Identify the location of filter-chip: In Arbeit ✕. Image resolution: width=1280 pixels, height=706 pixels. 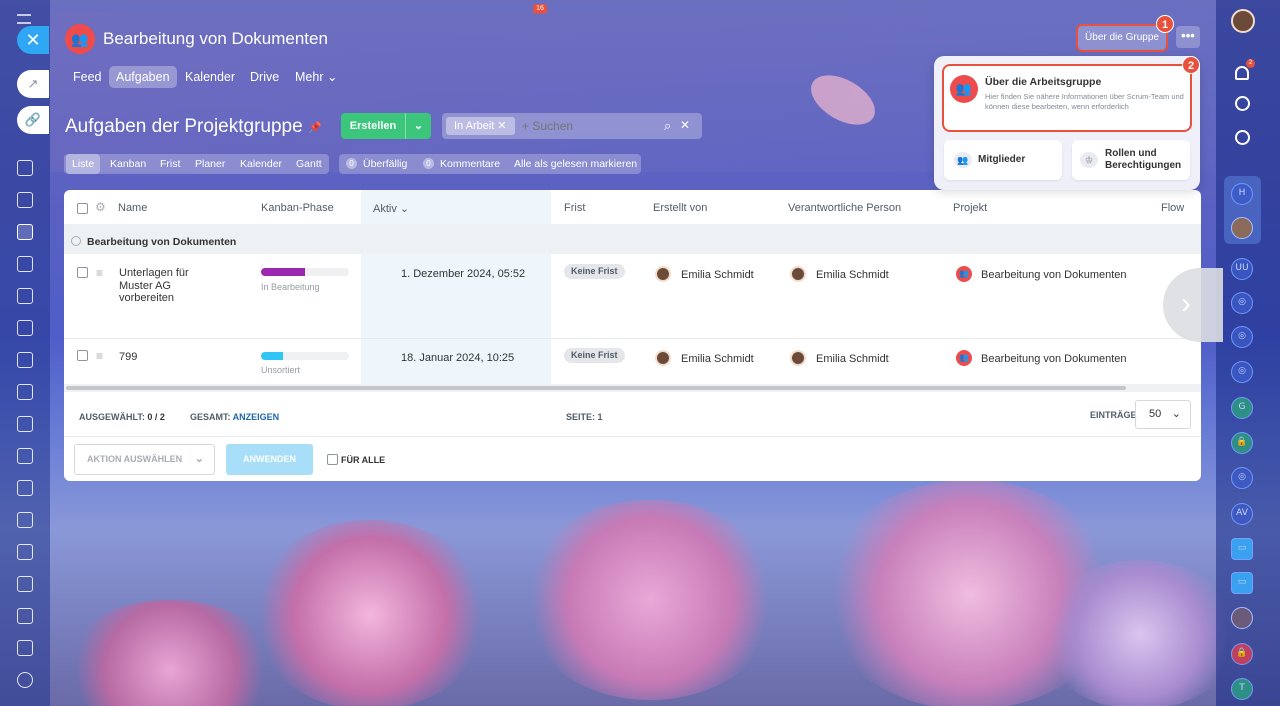
(480, 126).